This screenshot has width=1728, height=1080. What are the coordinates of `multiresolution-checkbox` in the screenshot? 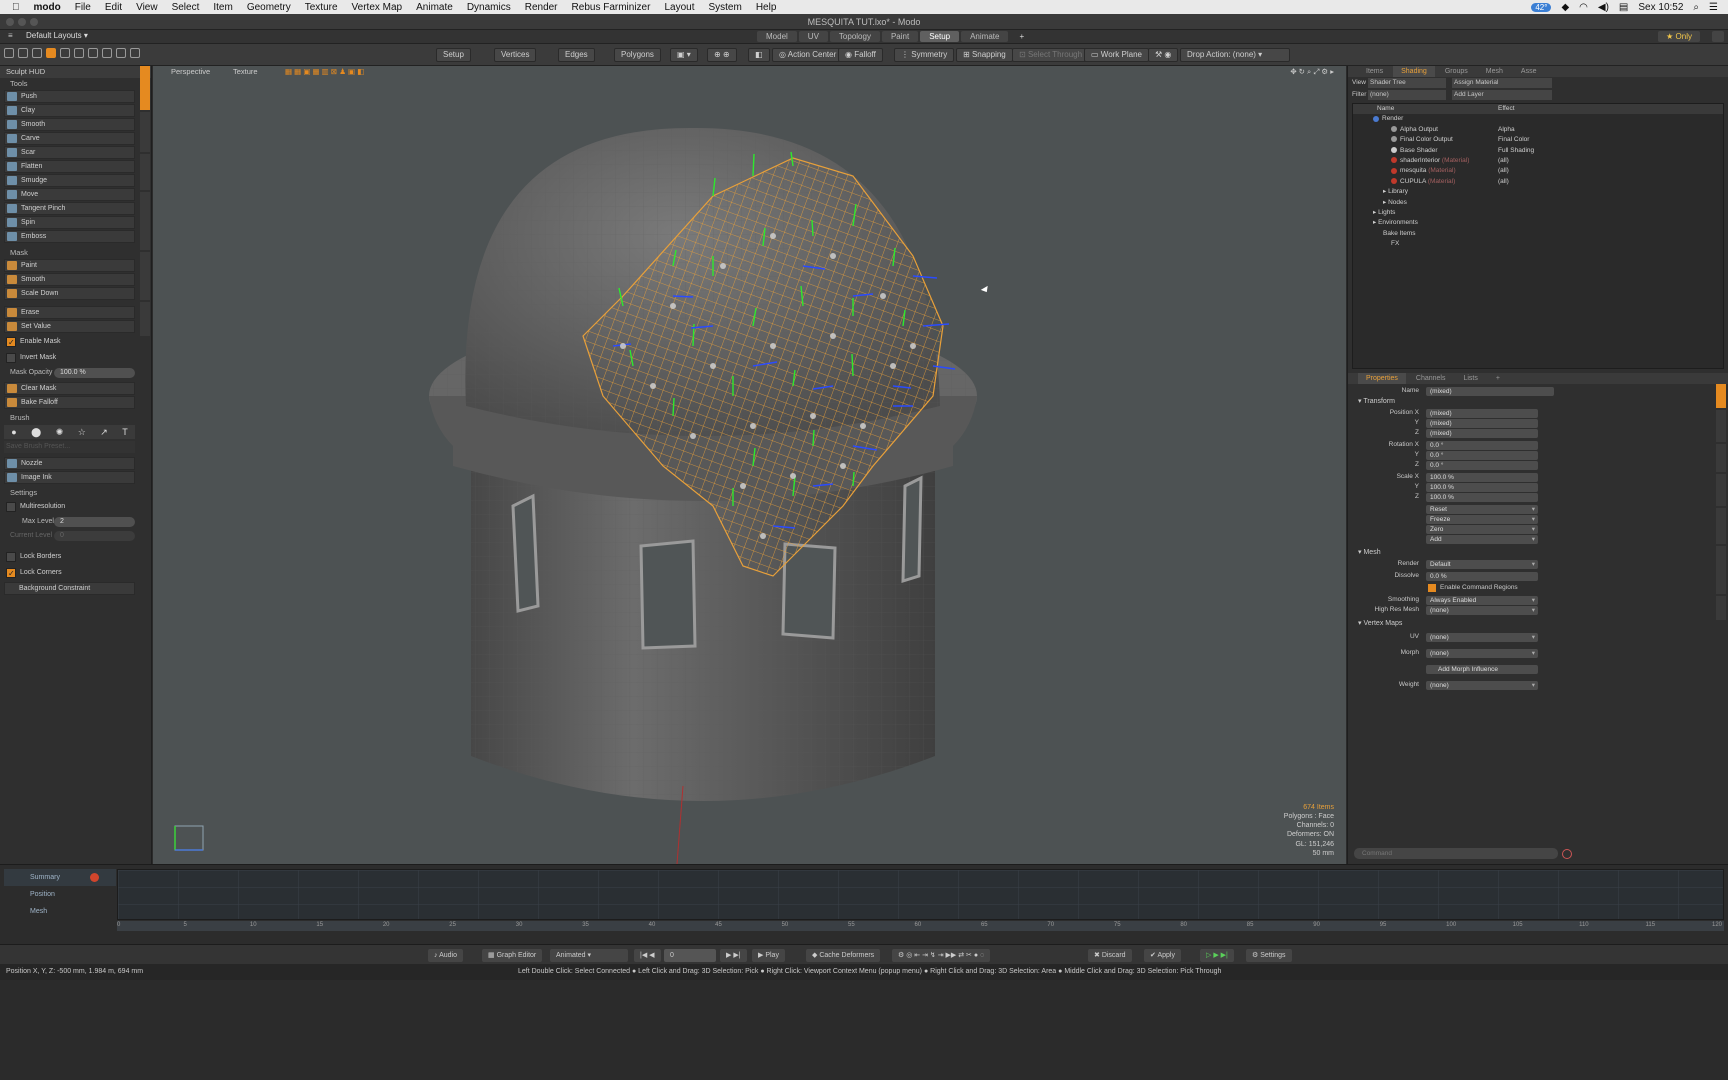 It's located at (11, 507).